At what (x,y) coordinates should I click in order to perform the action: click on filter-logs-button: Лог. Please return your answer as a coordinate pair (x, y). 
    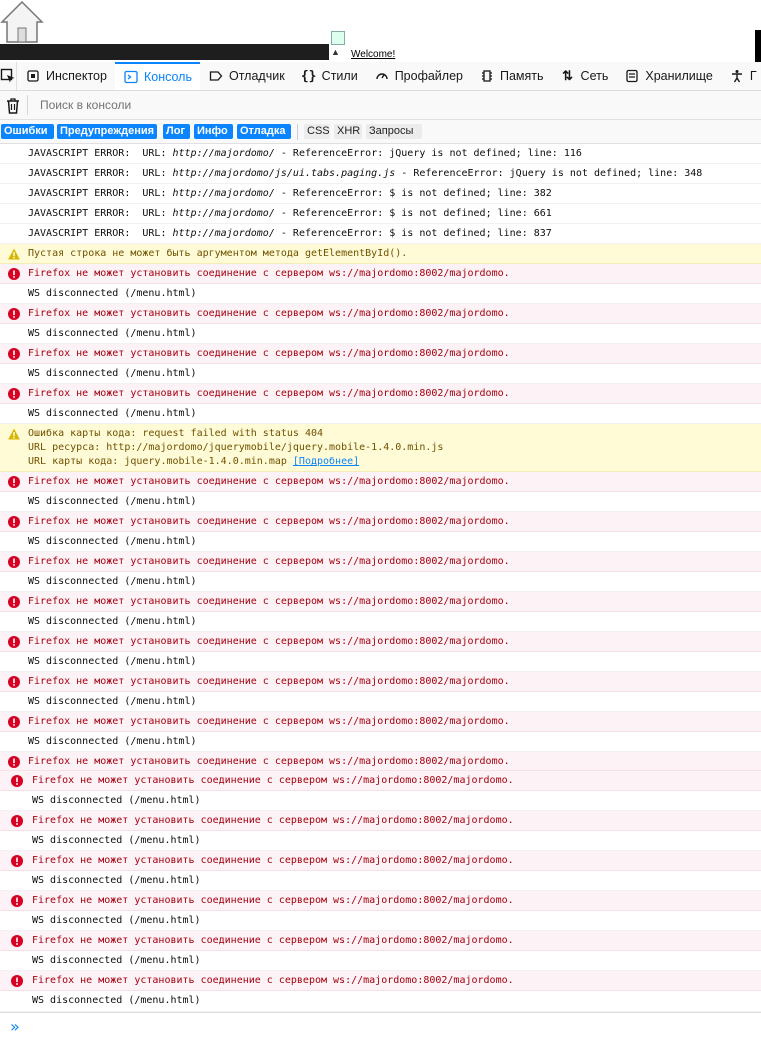
    Looking at the image, I should click on (176, 131).